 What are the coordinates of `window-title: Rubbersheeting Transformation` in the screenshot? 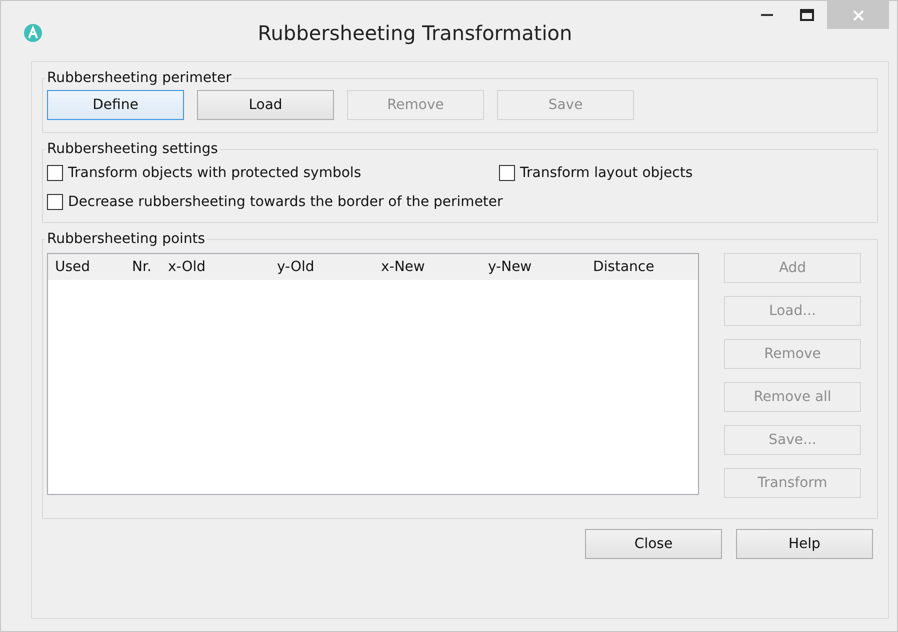 It's located at (415, 33).